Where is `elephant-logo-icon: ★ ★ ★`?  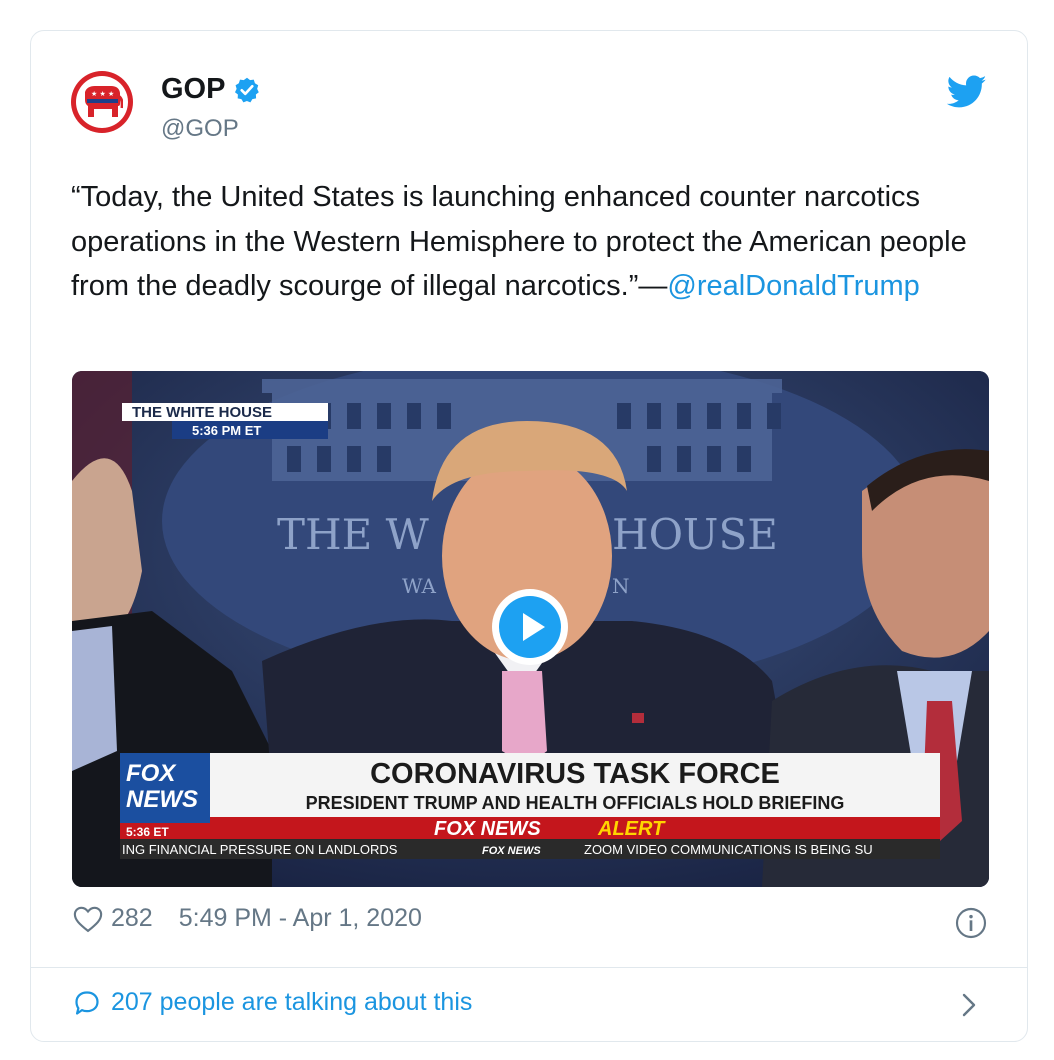
elephant-logo-icon: ★ ★ ★ is located at coordinates (104, 101).